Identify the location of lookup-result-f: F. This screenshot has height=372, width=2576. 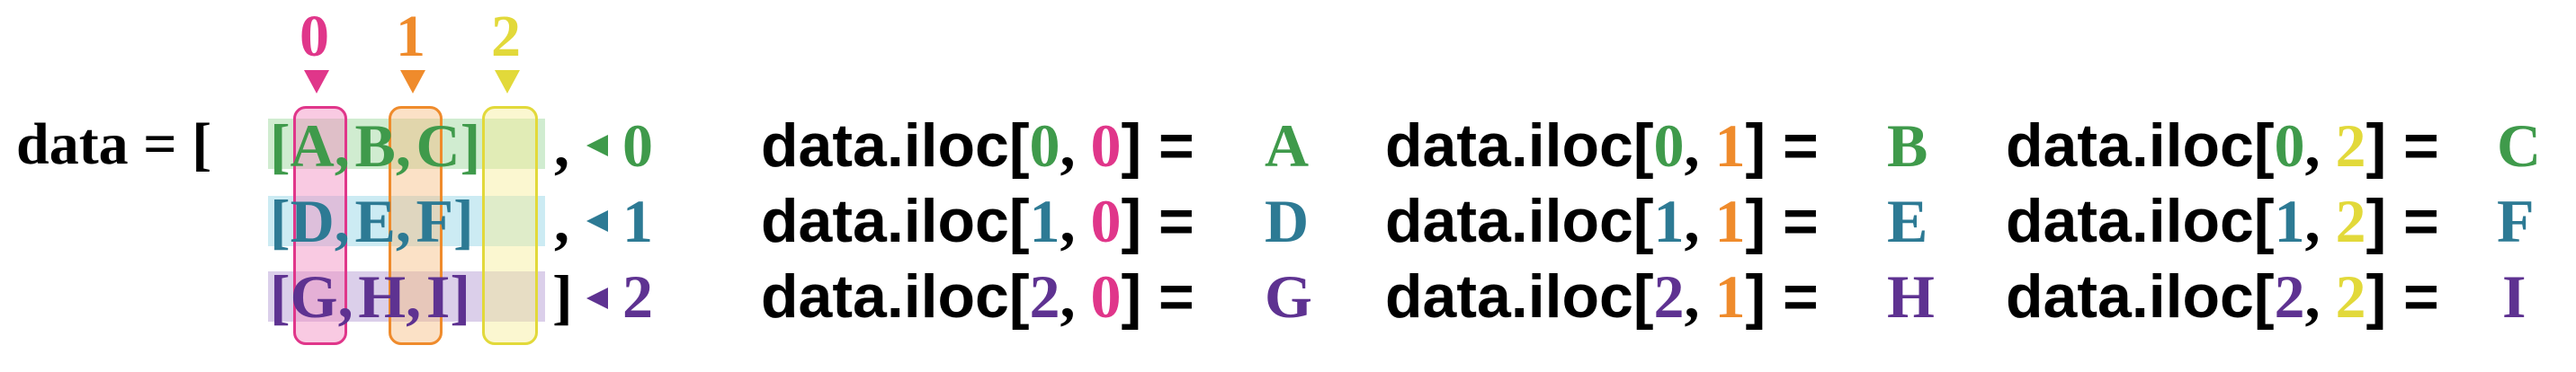
(2516, 221).